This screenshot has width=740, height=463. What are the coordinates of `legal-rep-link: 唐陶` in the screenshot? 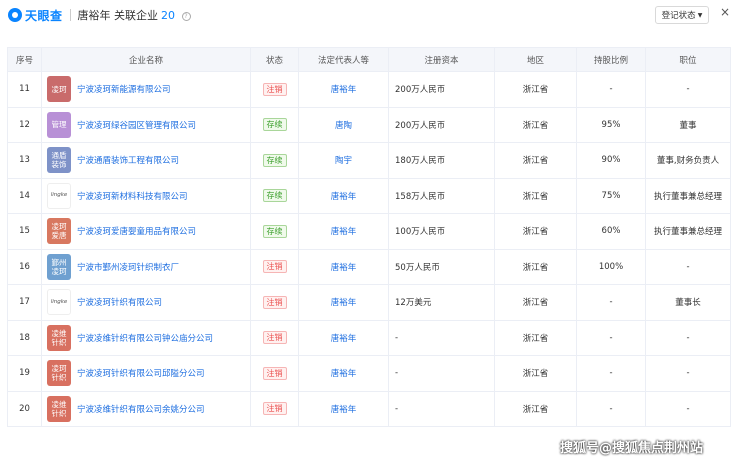 It's located at (343, 126).